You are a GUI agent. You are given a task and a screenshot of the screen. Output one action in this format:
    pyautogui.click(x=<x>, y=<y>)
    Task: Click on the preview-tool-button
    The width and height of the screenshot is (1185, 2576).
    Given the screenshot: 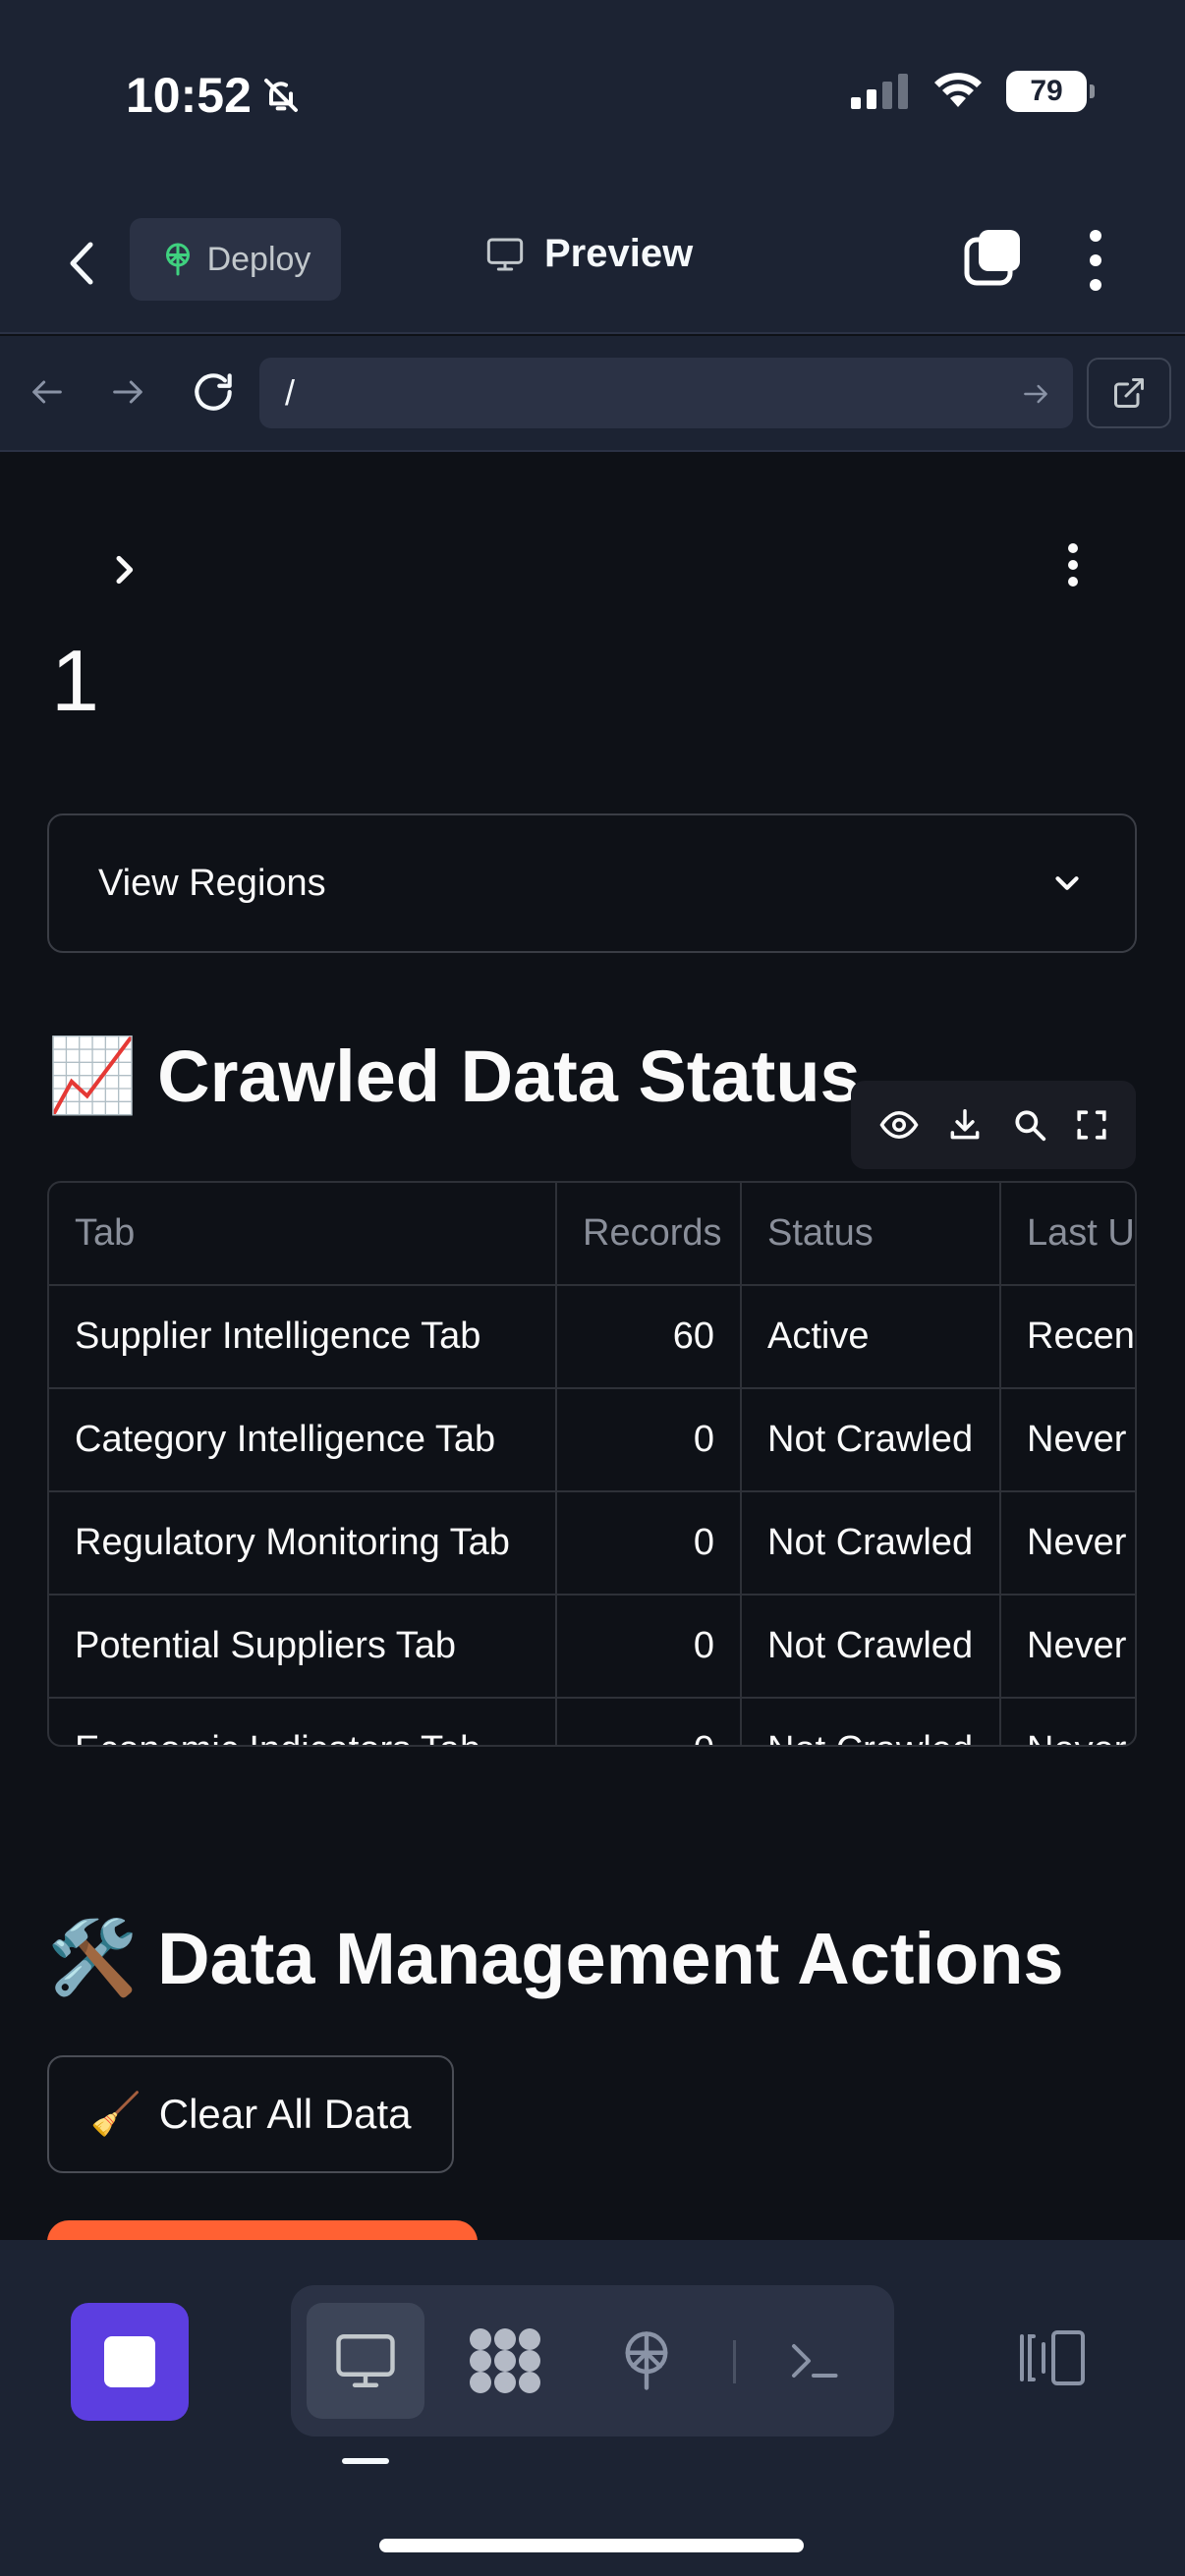 What is the action you would take?
    pyautogui.click(x=366, y=2361)
    